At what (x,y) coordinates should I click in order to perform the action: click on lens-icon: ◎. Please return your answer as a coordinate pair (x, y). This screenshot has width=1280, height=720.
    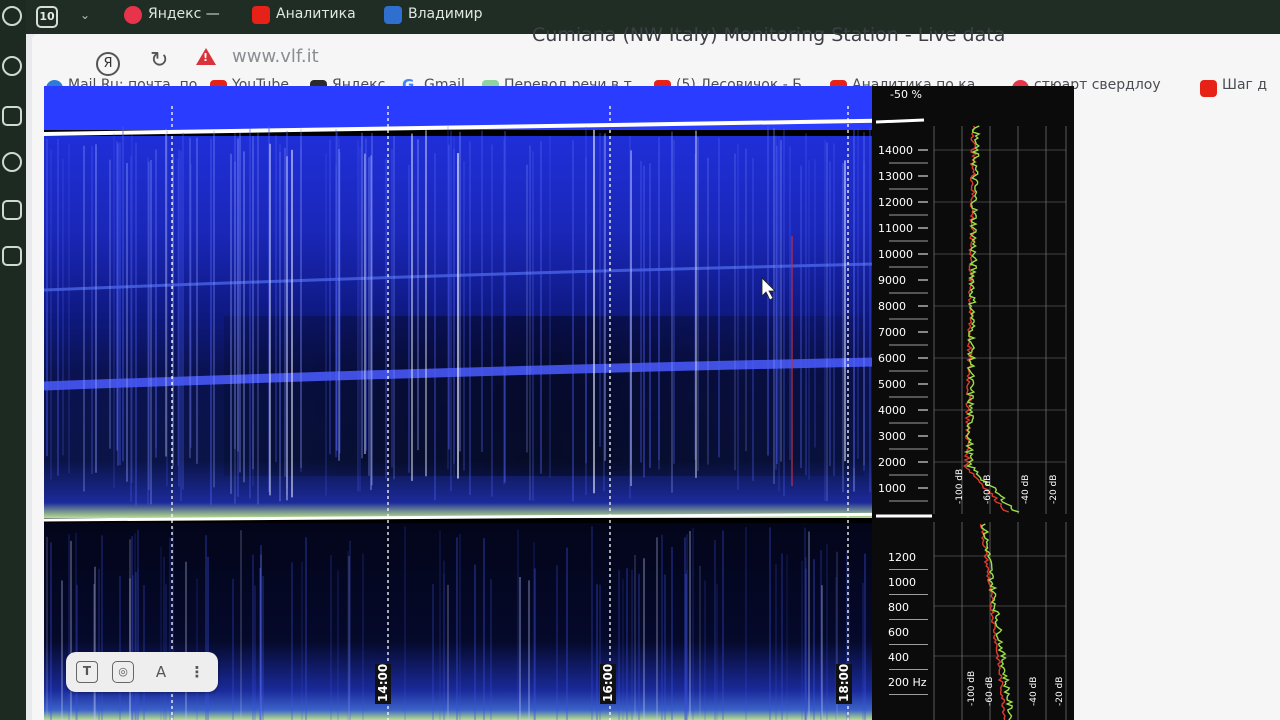
    Looking at the image, I should click on (123, 672).